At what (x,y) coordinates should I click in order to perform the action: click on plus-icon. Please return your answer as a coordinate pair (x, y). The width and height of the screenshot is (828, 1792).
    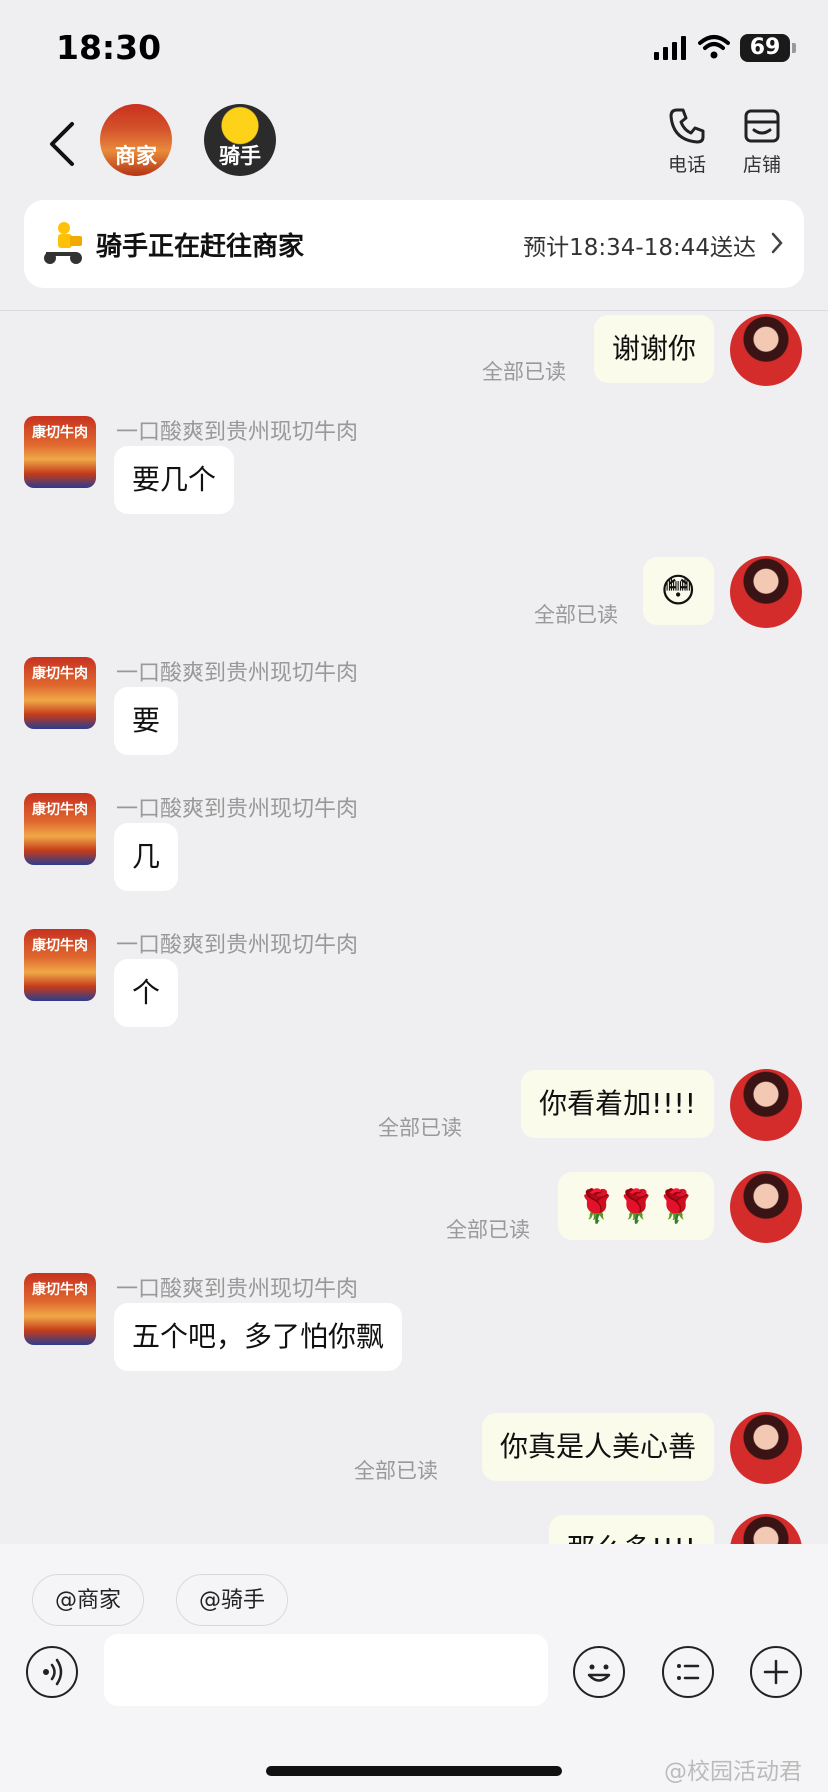
    Looking at the image, I should click on (776, 1672).